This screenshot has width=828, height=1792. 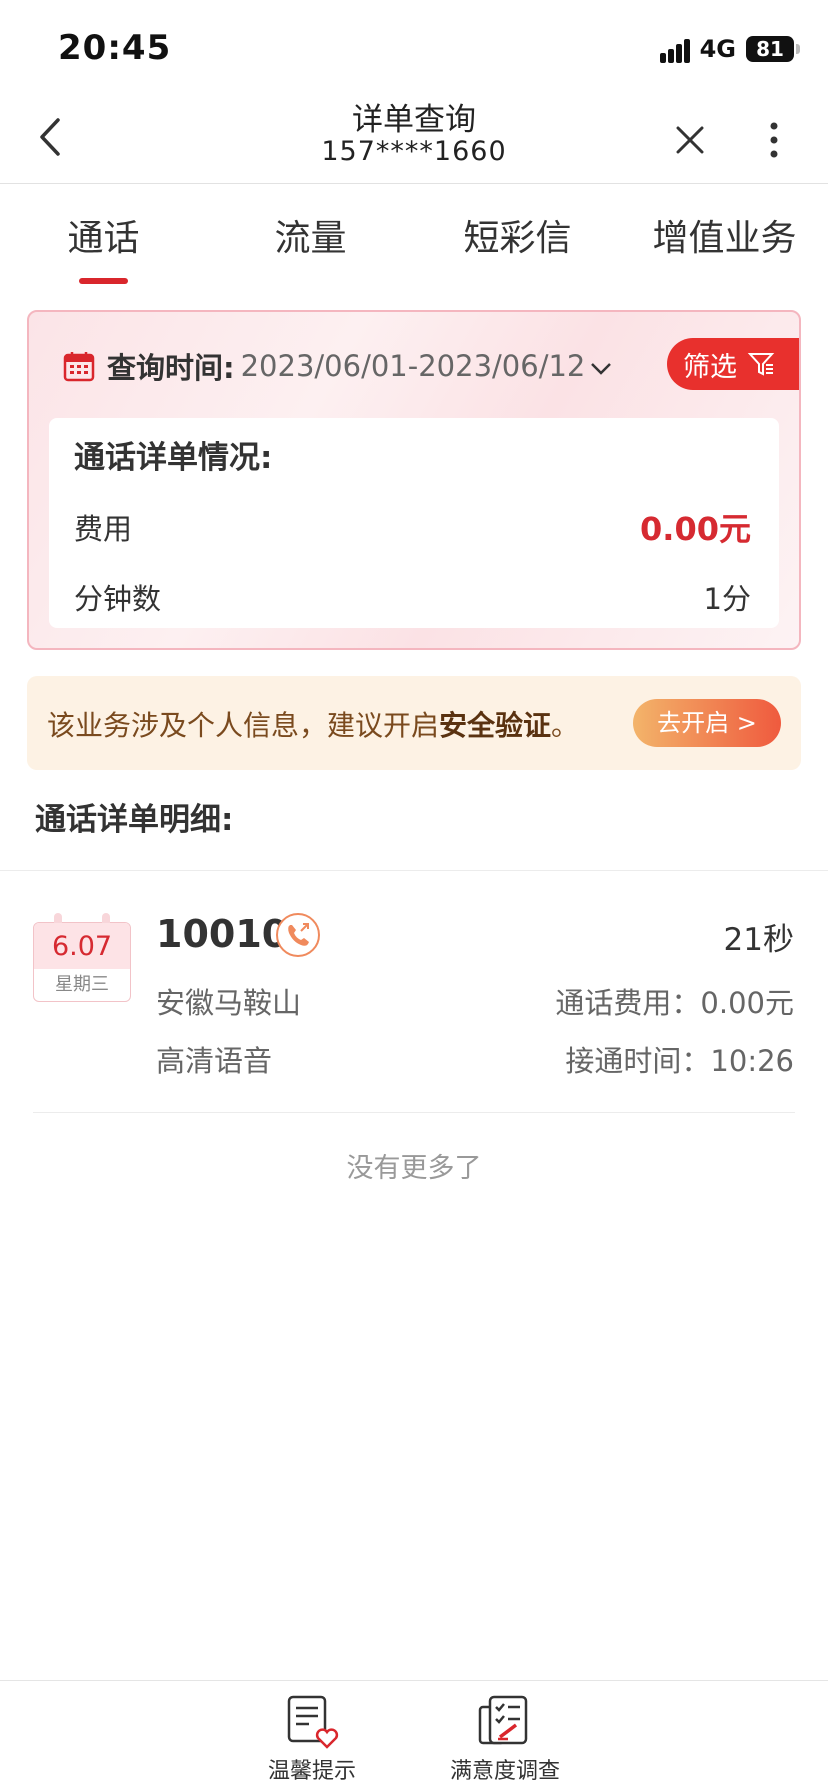 I want to click on outgoing-call-icon, so click(x=298, y=935).